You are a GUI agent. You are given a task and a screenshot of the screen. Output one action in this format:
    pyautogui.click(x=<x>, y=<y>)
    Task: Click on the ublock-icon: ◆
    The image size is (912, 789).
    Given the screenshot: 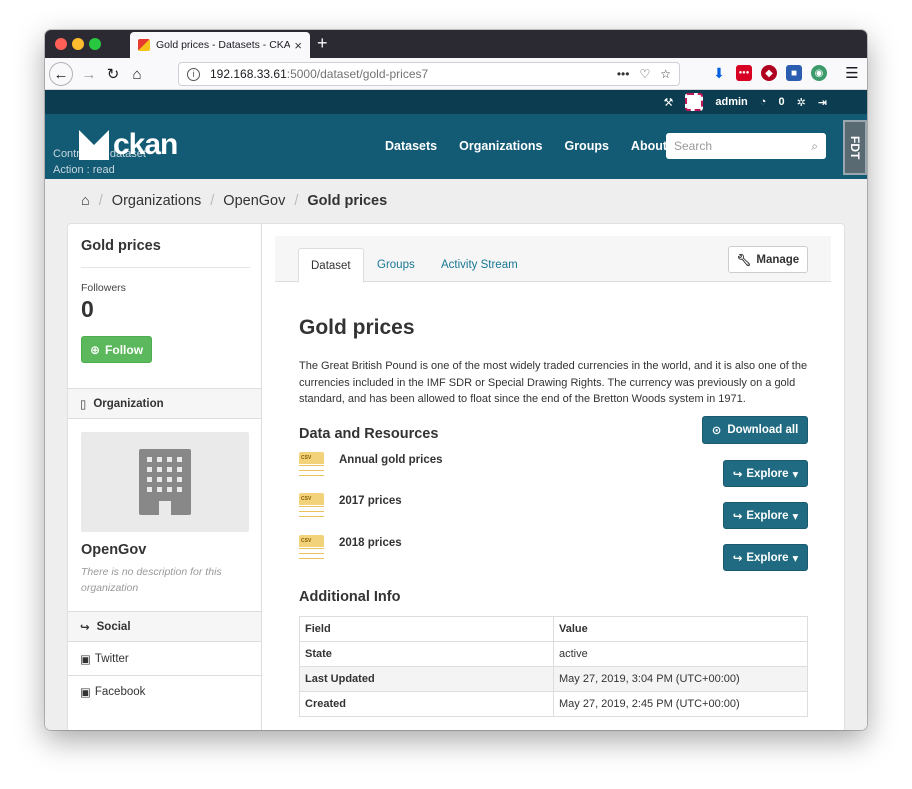 What is the action you would take?
    pyautogui.click(x=769, y=73)
    